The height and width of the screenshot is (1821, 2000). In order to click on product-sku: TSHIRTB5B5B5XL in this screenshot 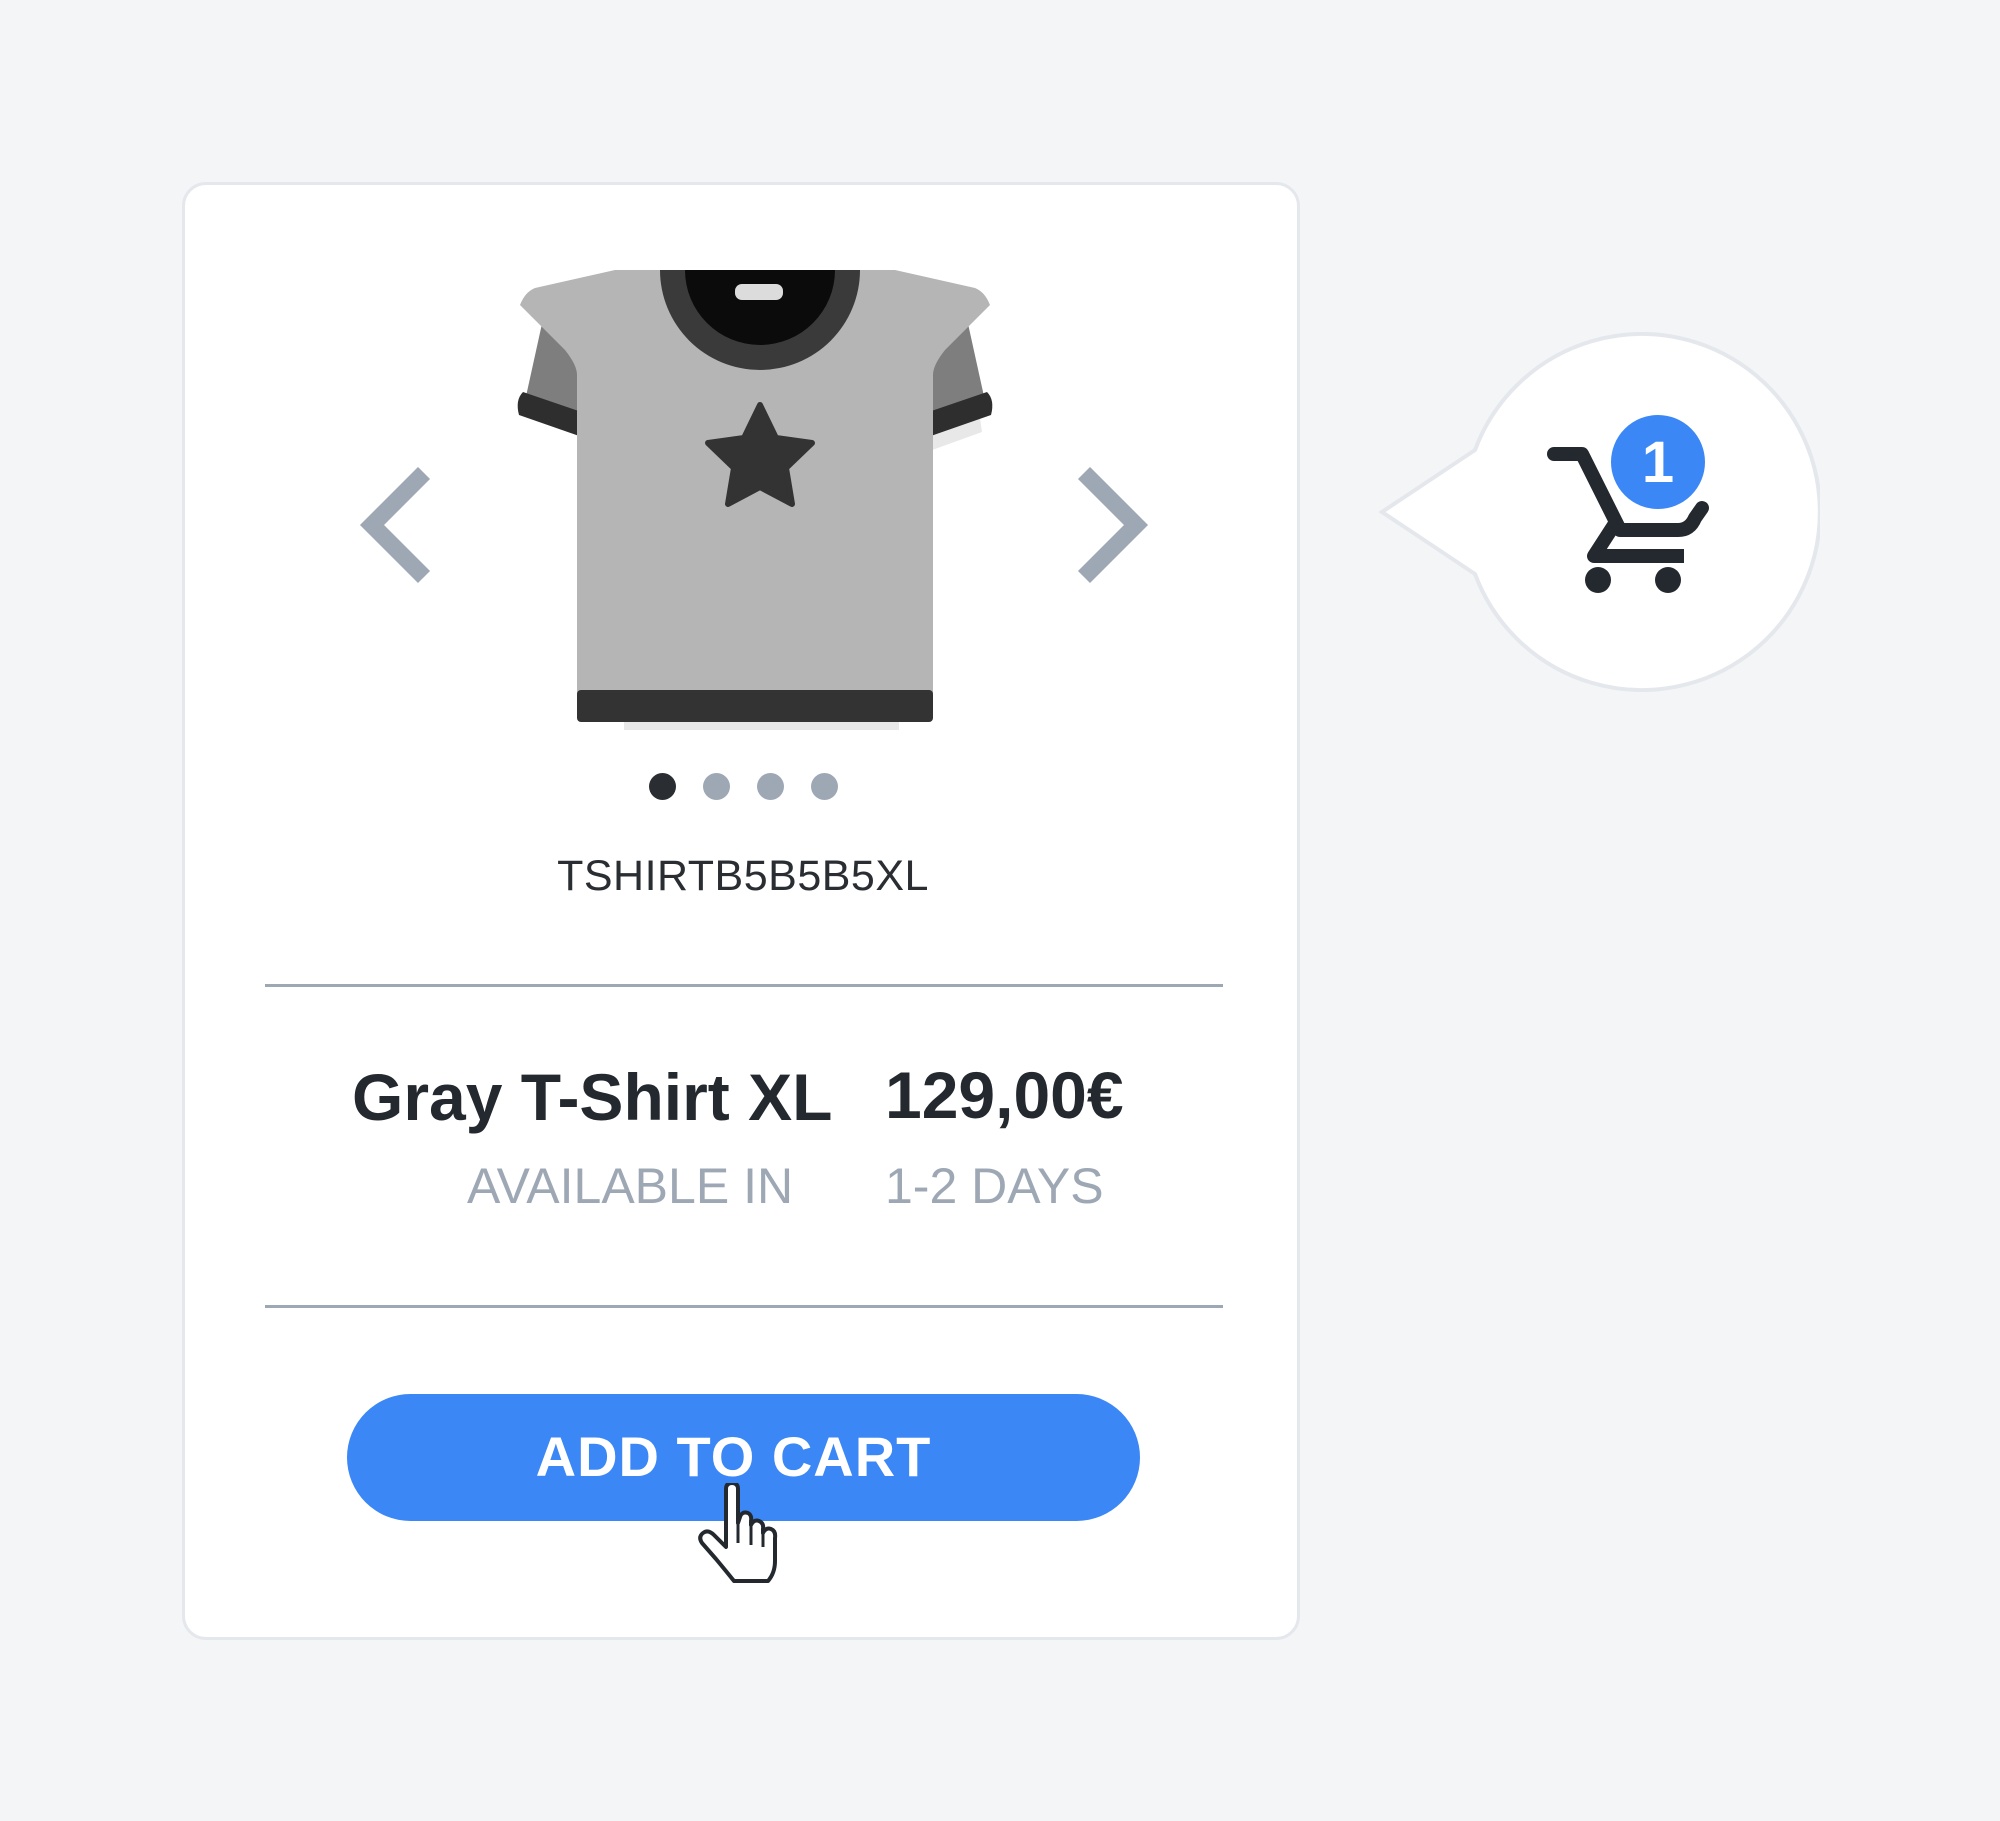, I will do `click(743, 876)`.